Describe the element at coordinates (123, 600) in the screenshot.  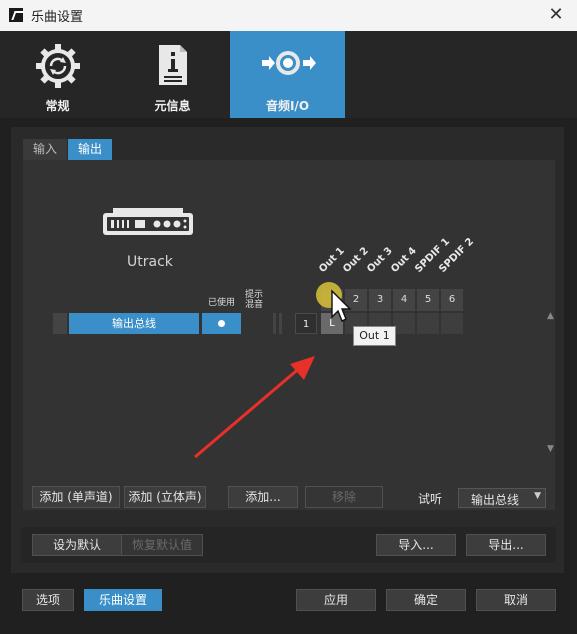
I see `song-settings-button: 乐曲设置` at that location.